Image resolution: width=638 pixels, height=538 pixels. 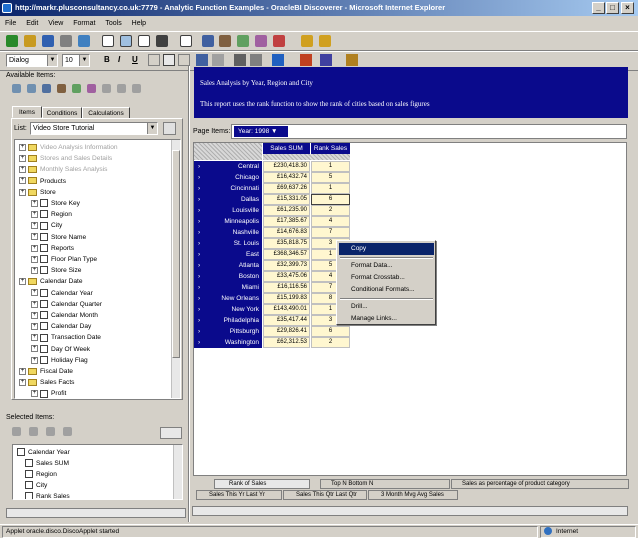 I want to click on query-icon, so click(x=326, y=60).